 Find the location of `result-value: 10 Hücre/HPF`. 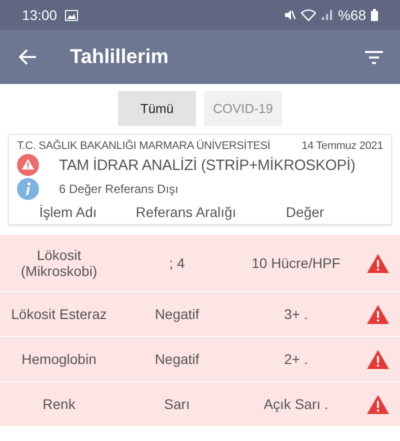

result-value: 10 Hücre/HPF is located at coordinates (296, 263).